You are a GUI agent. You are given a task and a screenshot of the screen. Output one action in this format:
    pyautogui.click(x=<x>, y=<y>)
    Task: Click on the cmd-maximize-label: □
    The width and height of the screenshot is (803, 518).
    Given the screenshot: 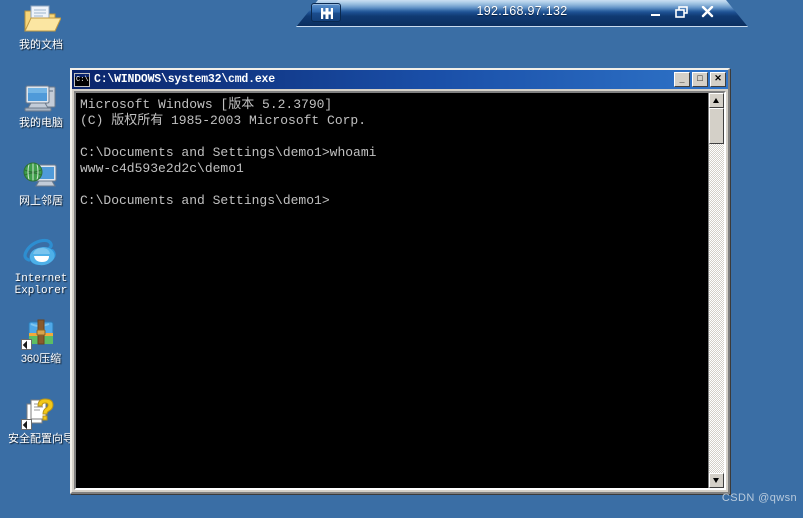 What is the action you would take?
    pyautogui.click(x=700, y=78)
    